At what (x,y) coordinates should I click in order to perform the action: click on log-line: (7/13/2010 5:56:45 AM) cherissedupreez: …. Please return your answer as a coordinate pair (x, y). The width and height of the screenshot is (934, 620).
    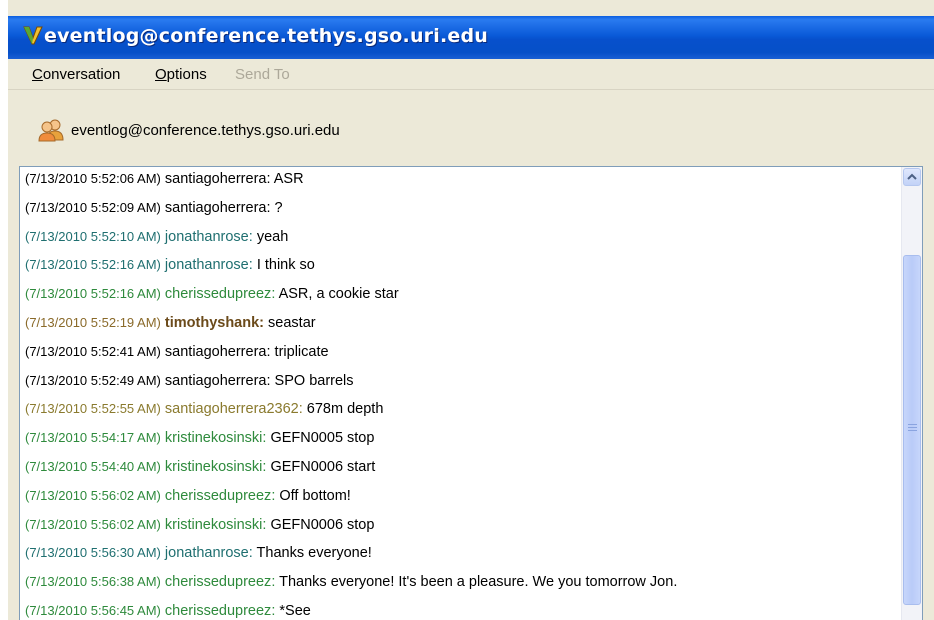
    Looking at the image, I should click on (168, 611).